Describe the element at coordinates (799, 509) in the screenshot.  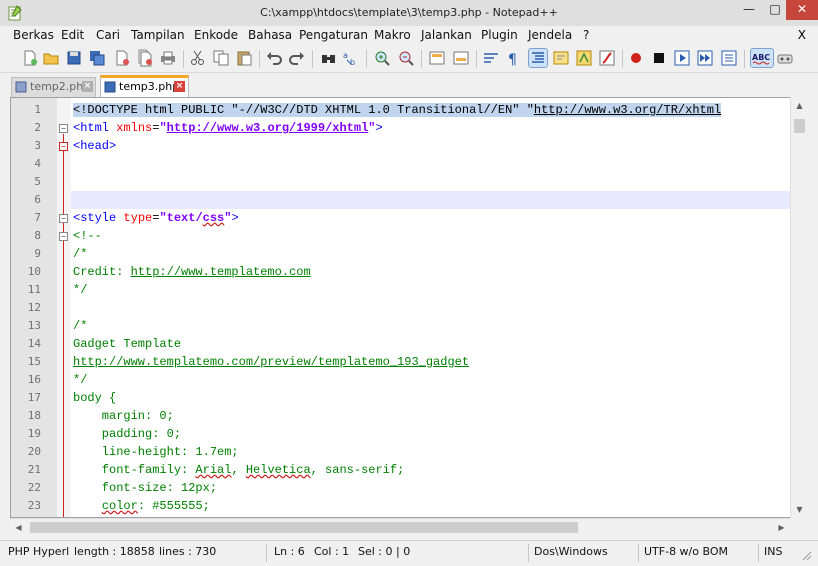
I see `scroll-down-icon: ▼` at that location.